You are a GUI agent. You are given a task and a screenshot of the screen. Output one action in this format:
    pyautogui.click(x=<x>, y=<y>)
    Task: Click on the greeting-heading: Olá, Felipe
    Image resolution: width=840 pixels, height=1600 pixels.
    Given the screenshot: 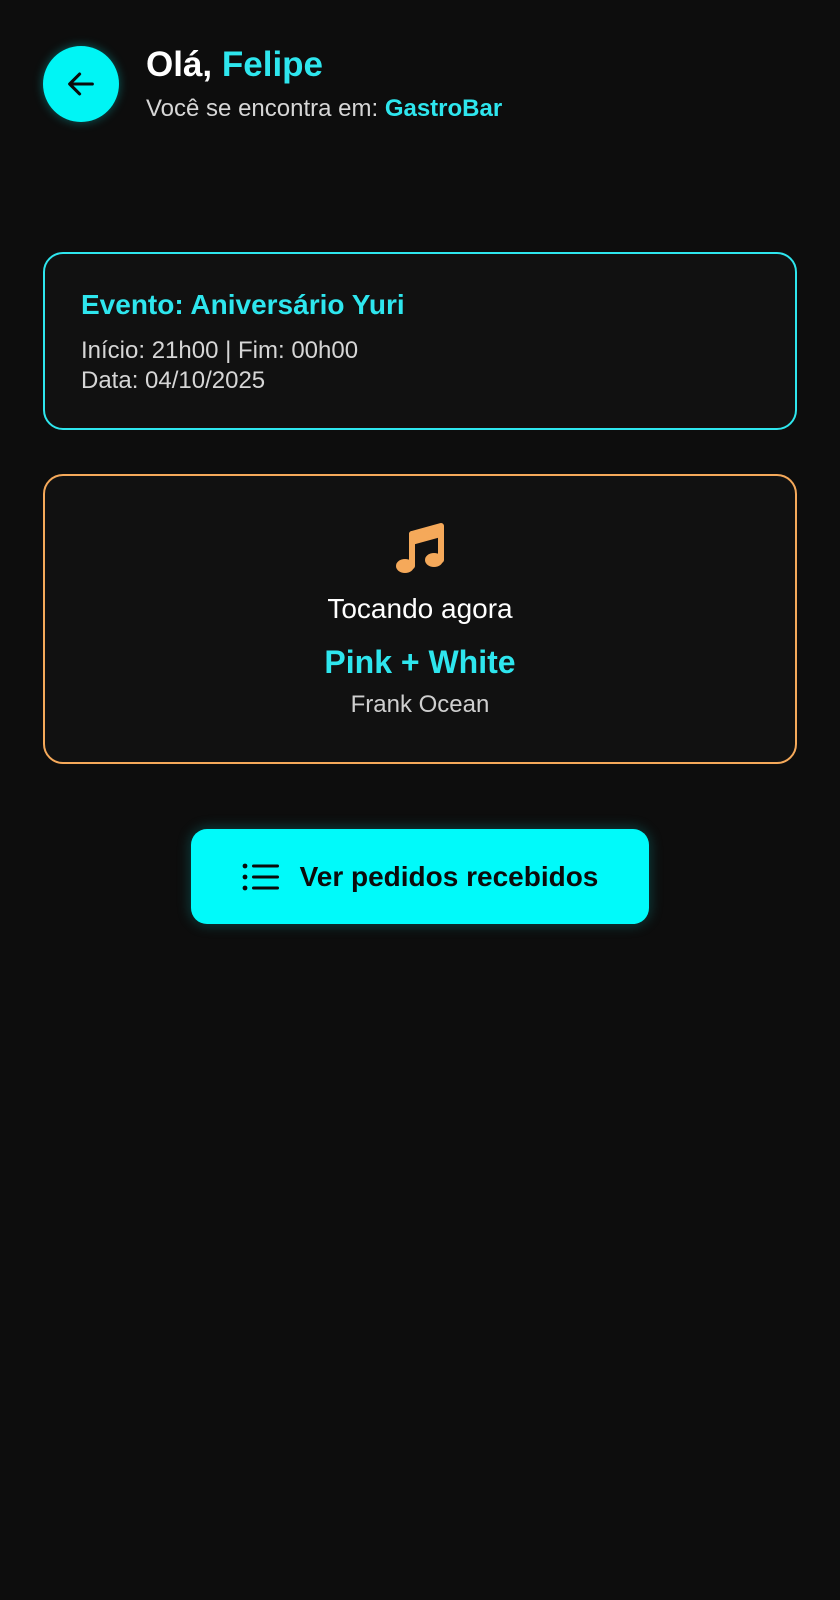 What is the action you would take?
    pyautogui.click(x=234, y=65)
    